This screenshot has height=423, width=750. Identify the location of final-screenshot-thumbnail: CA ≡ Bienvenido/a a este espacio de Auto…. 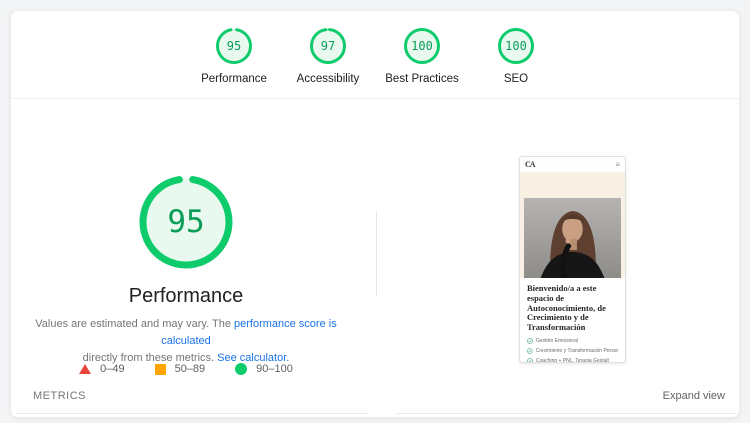
(572, 259).